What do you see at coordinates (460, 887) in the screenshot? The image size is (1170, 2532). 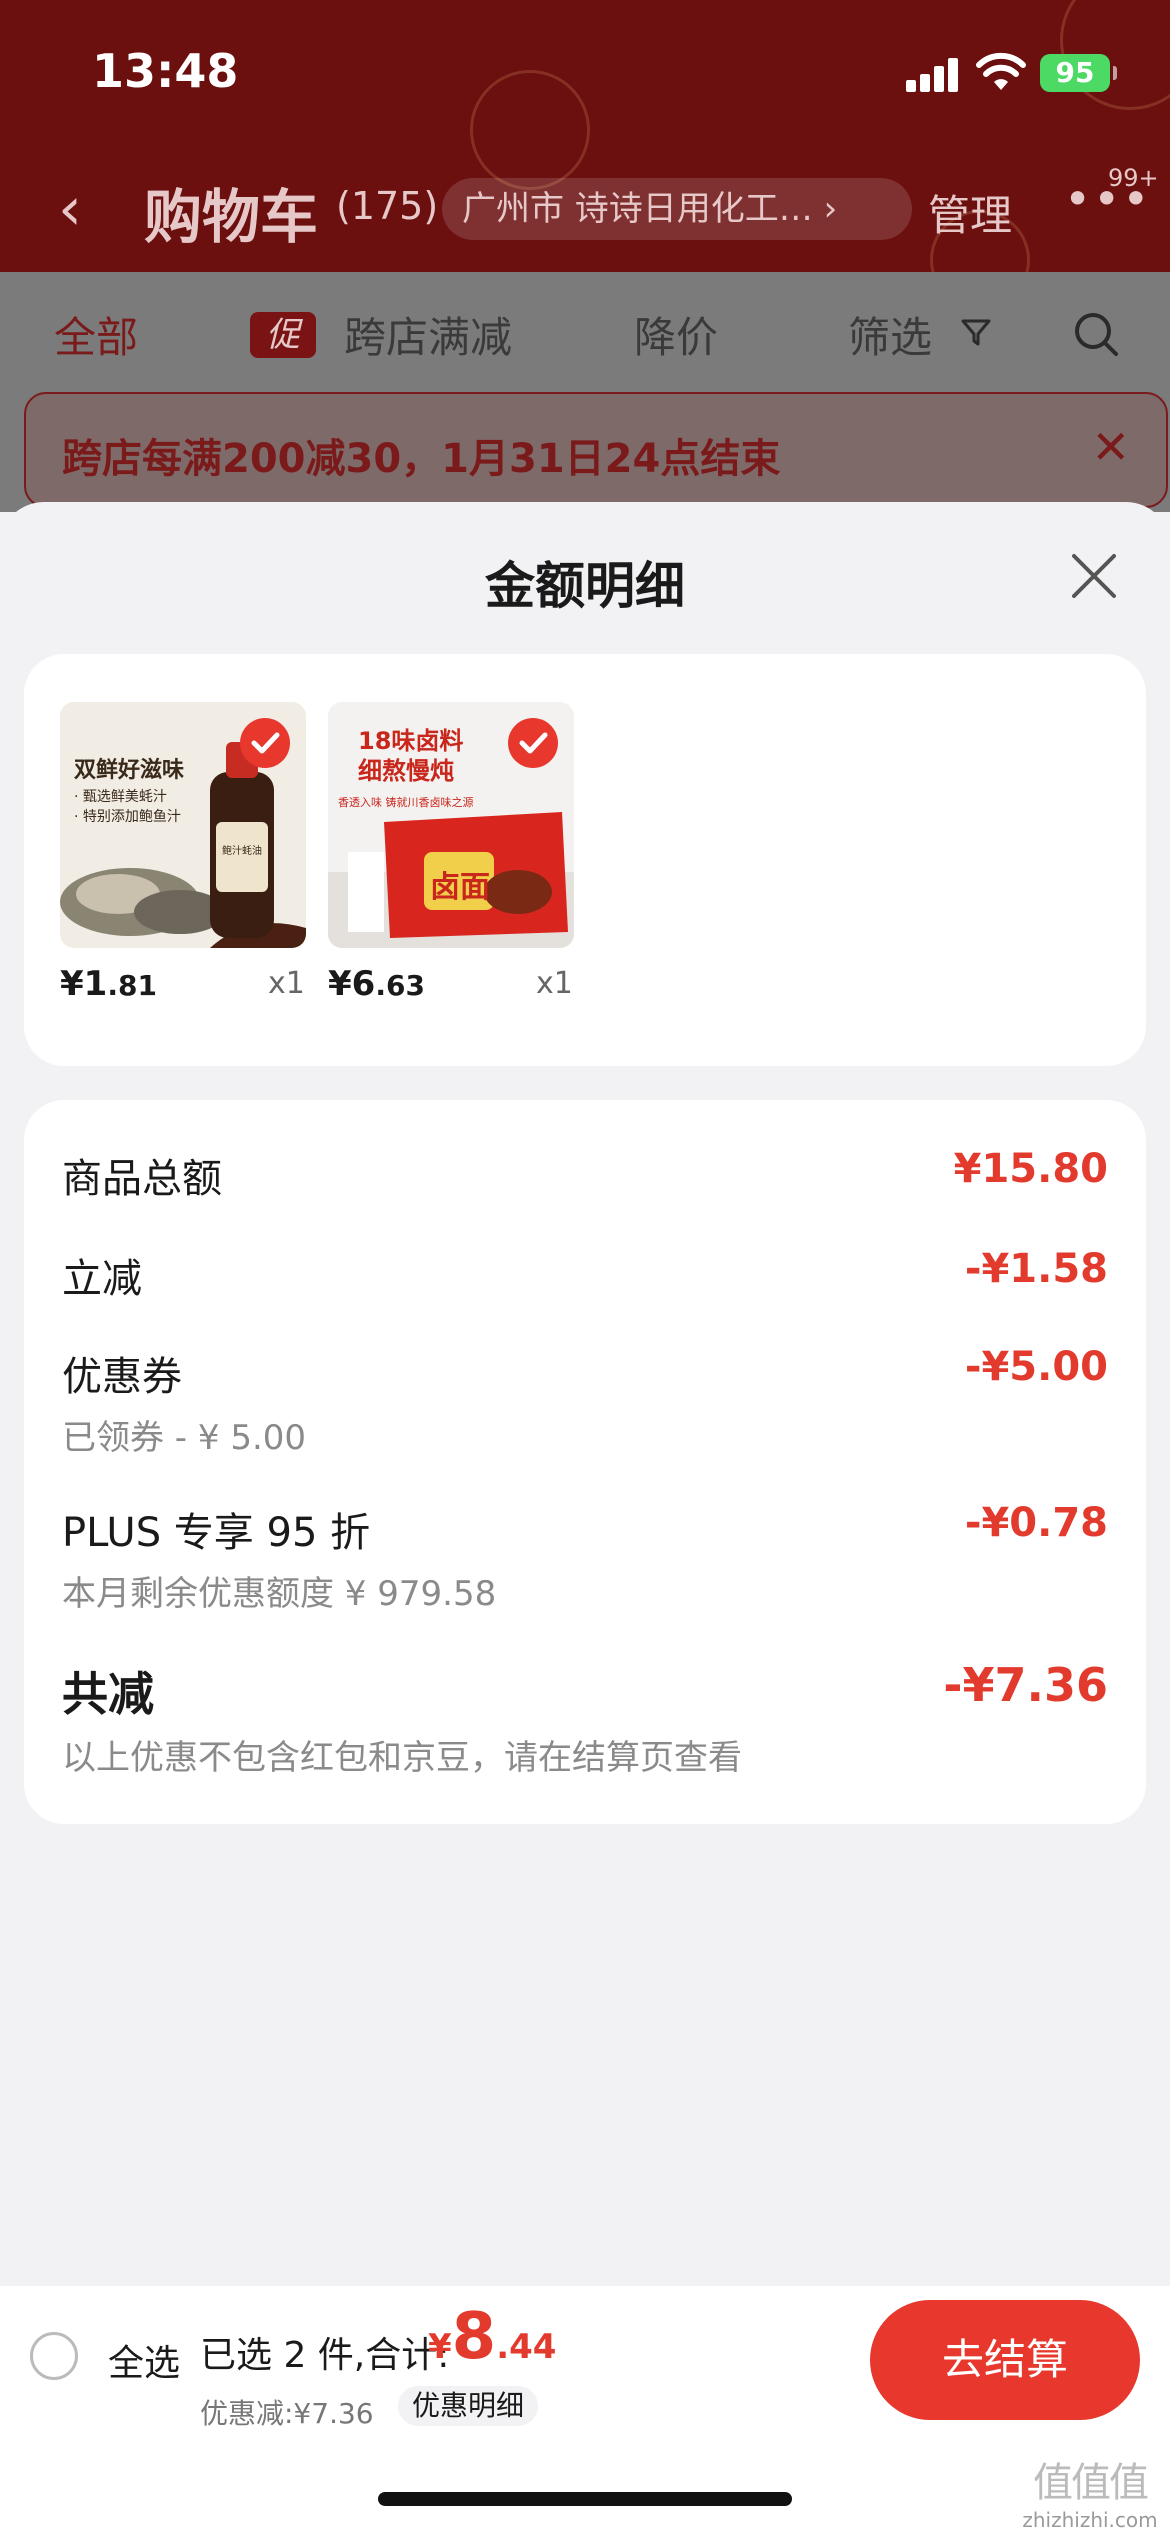 I see `product-image-pack-label: 卤面` at bounding box center [460, 887].